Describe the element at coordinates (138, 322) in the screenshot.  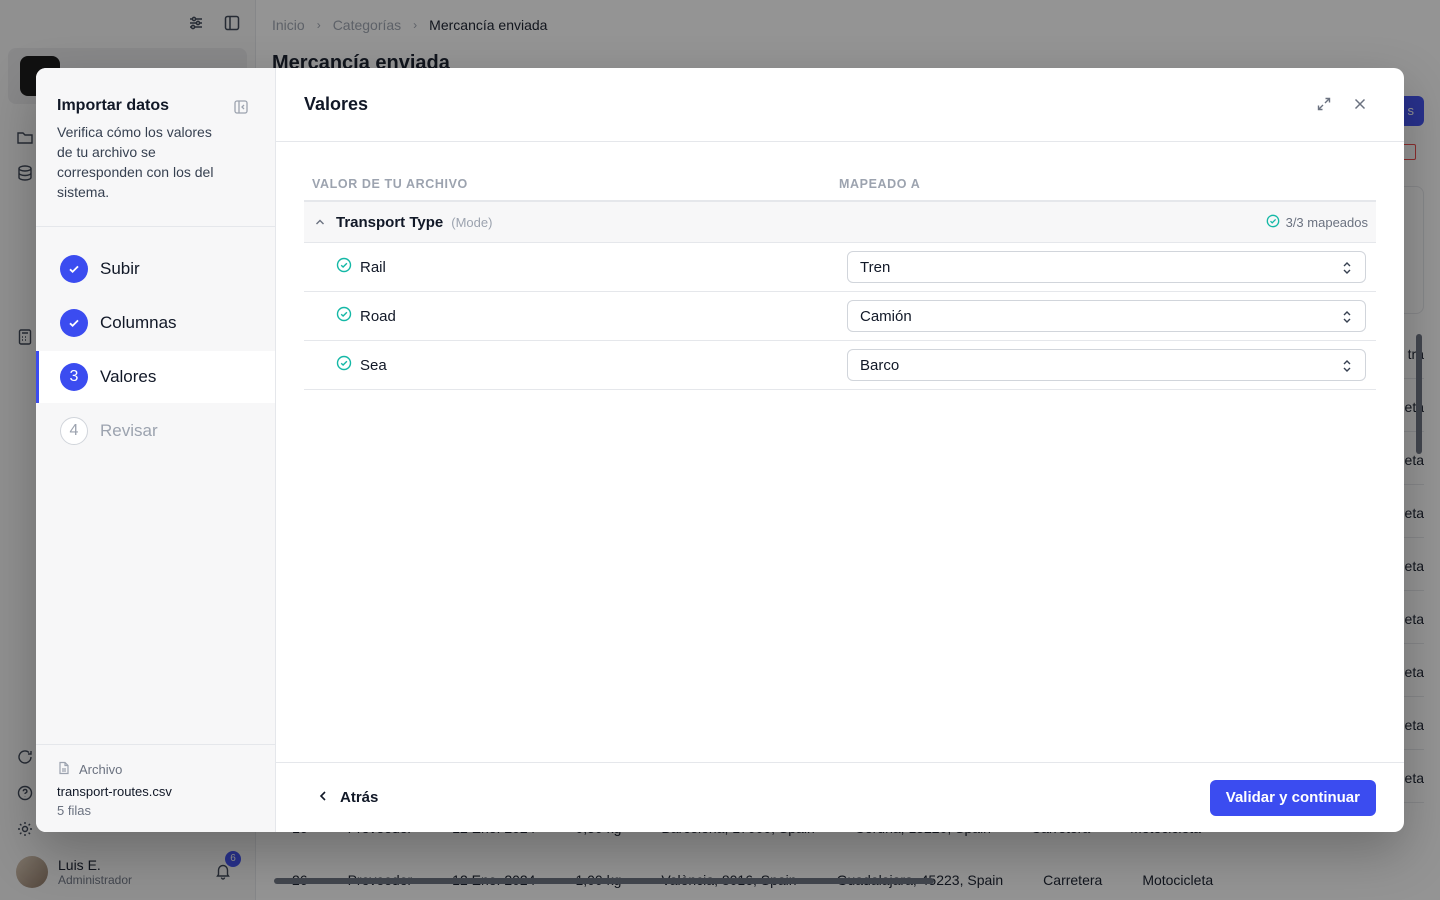
I see `step-label: Columnas` at that location.